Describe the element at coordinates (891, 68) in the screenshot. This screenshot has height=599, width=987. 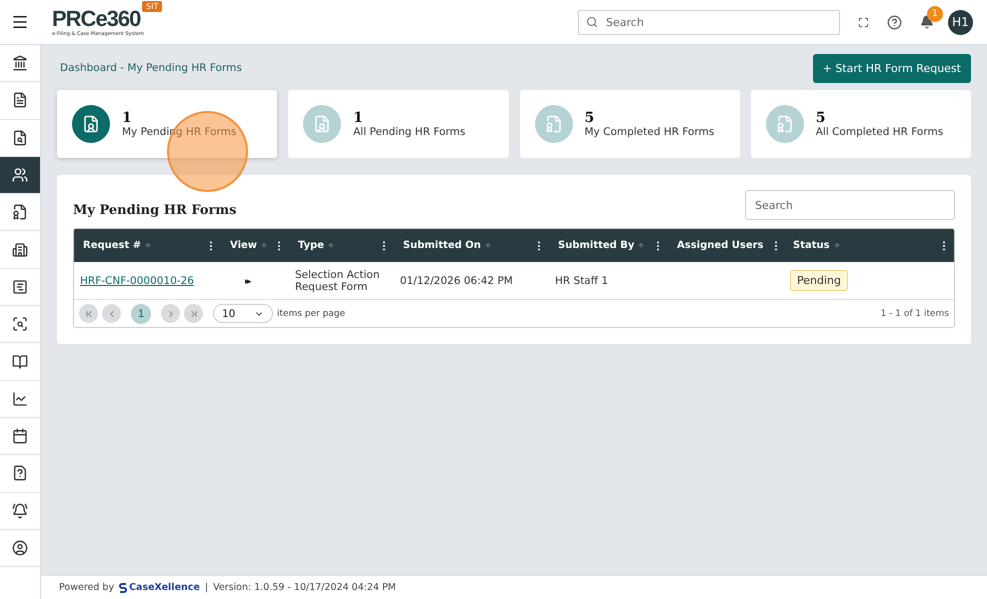
I see `start-request-button: + Start HR Form Request` at that location.